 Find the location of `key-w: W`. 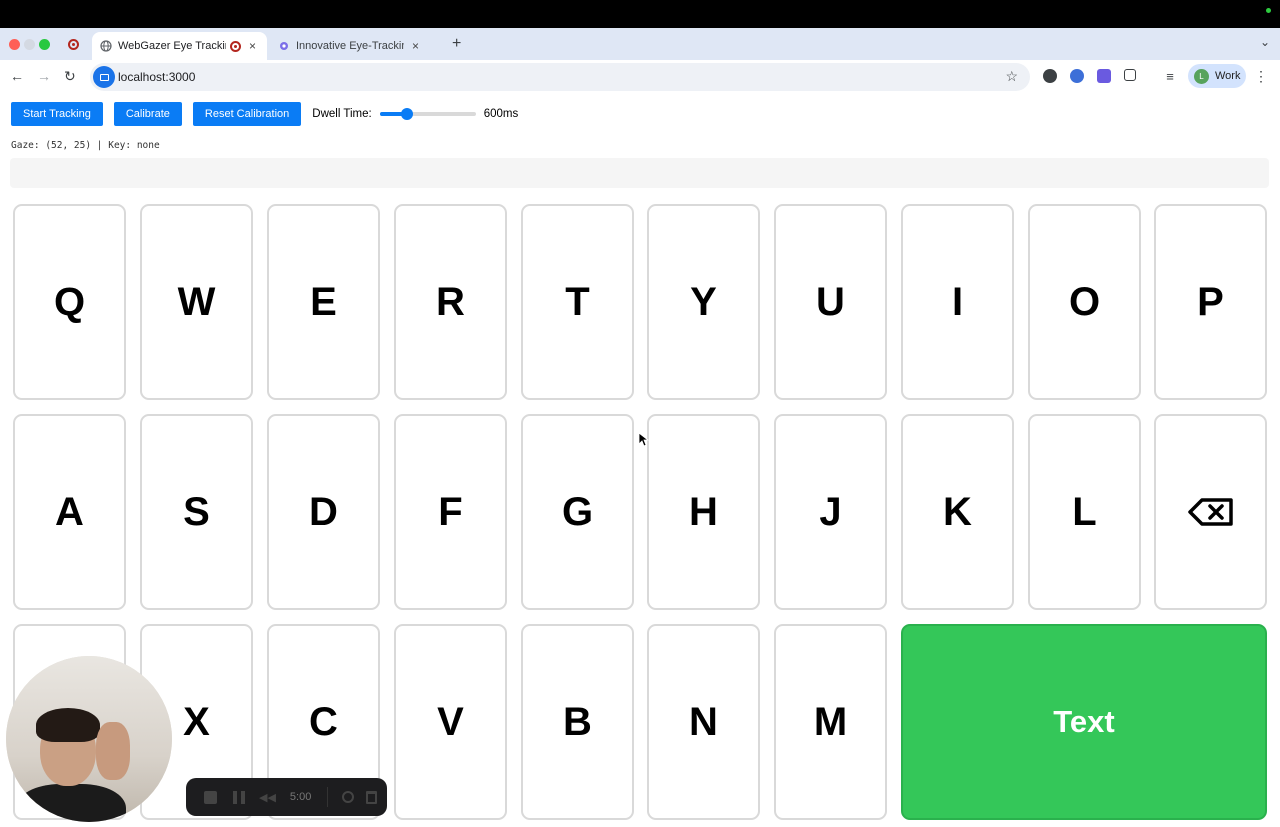

key-w: W is located at coordinates (196, 302).